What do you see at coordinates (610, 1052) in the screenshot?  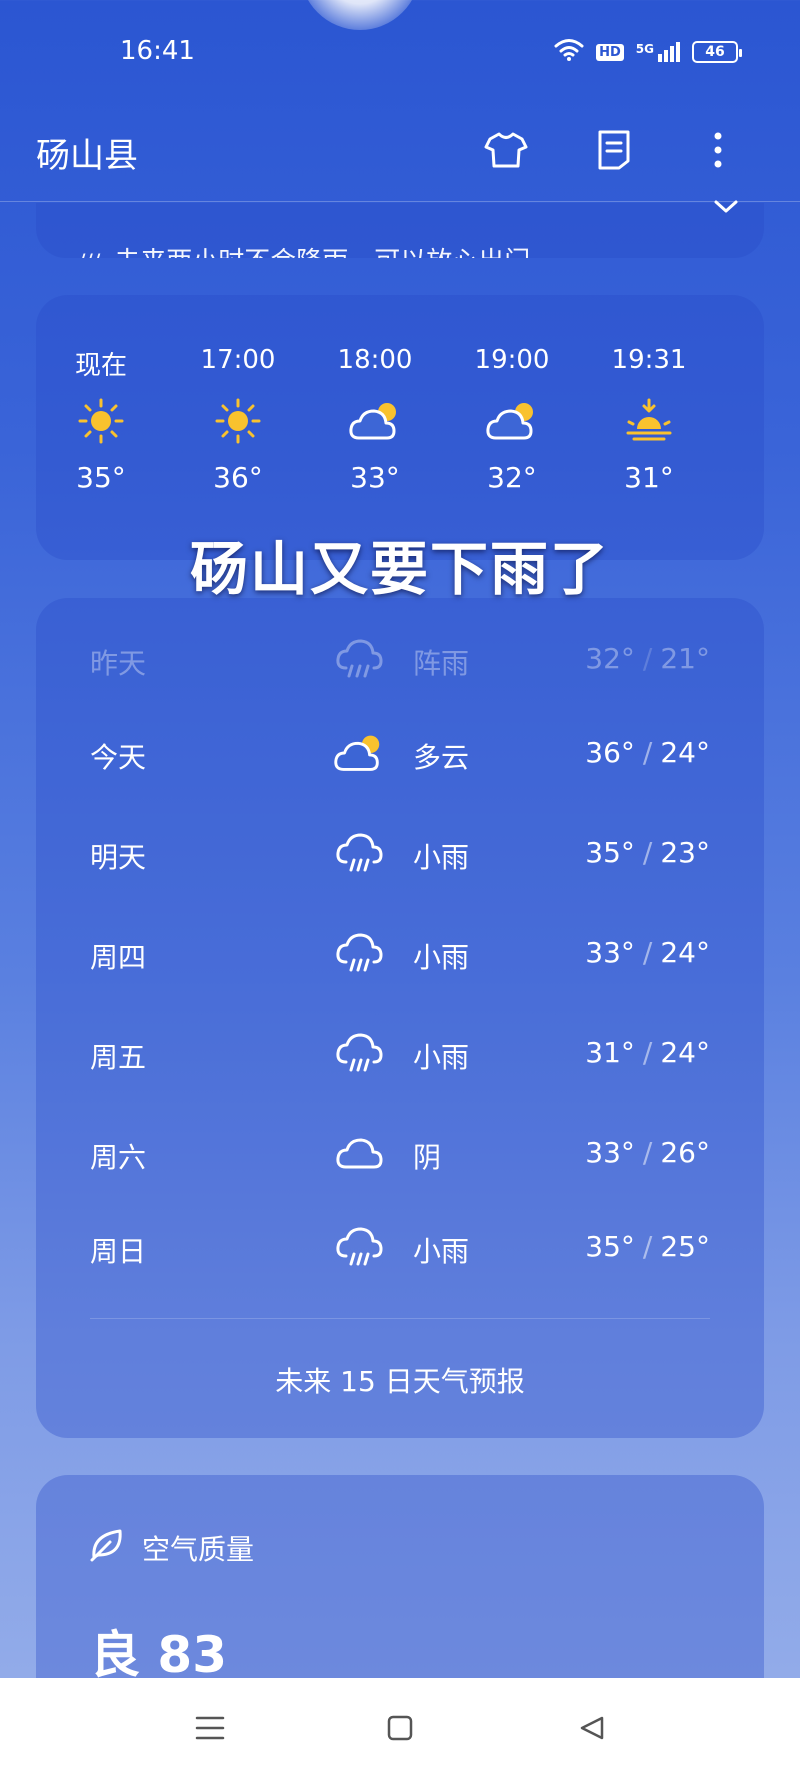 I see `high-temp: 31°` at bounding box center [610, 1052].